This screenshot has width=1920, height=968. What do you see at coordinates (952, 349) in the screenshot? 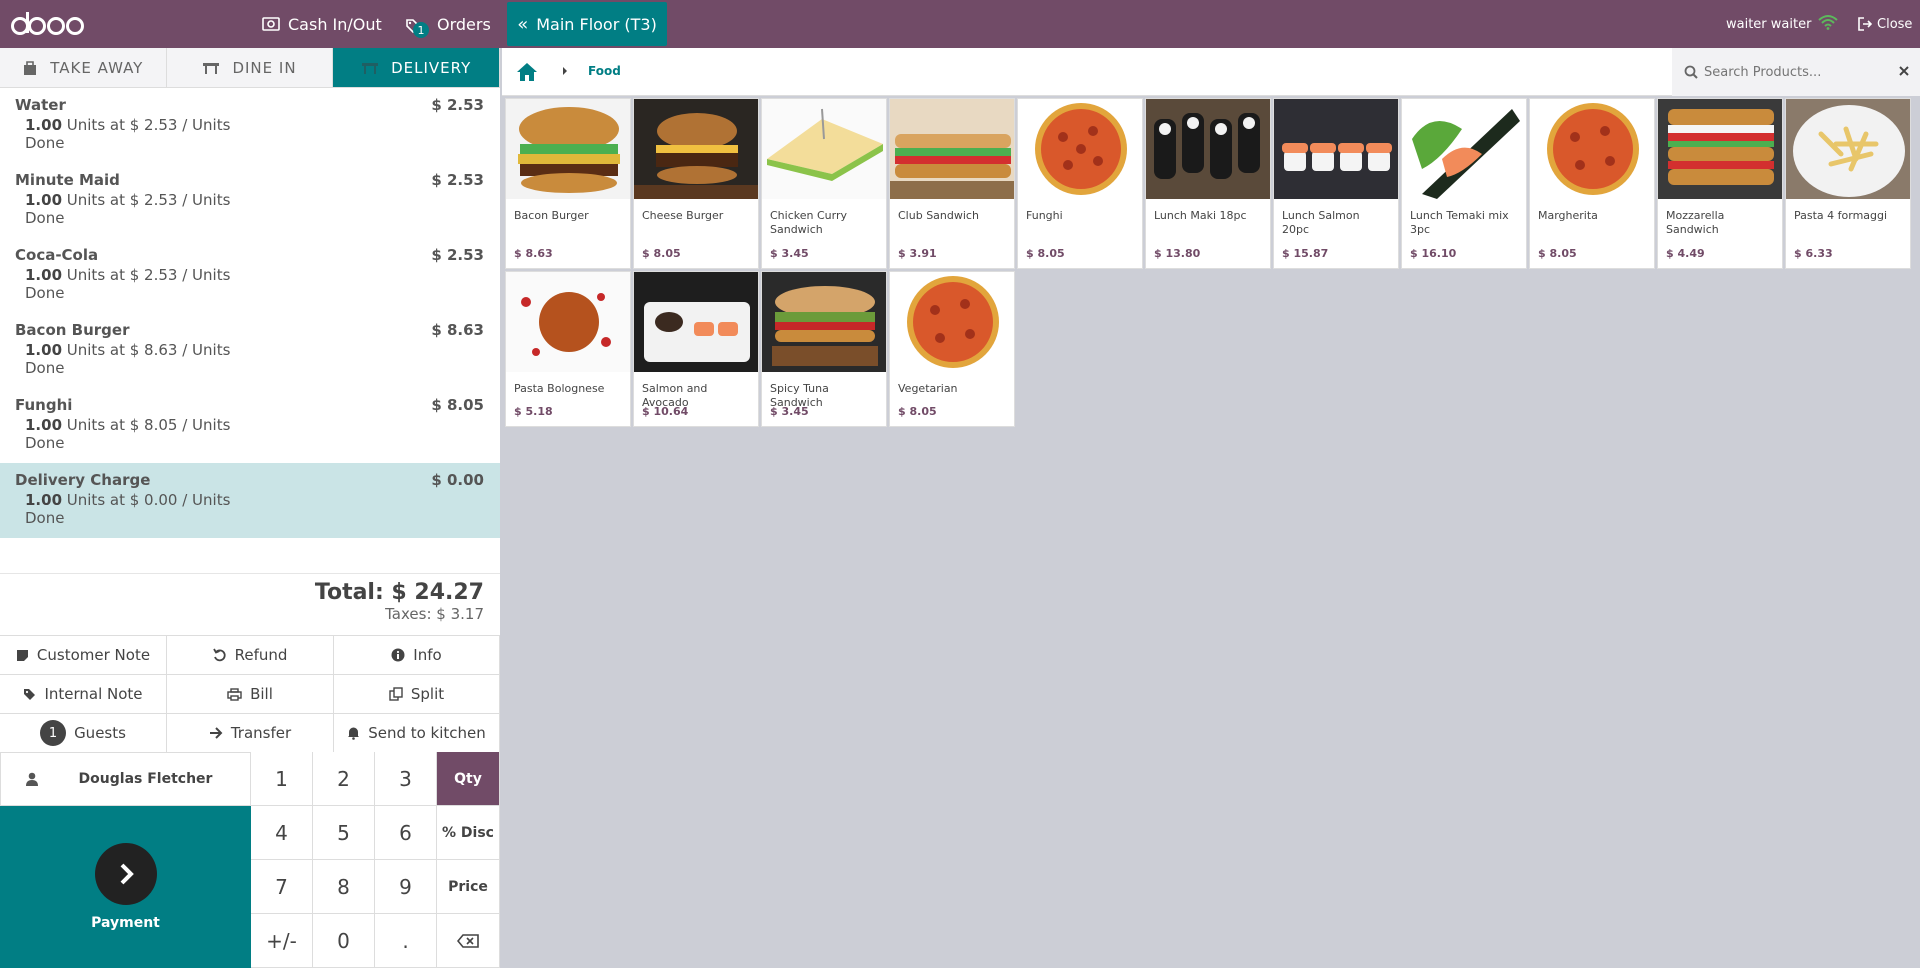
I see `product-card: Vegetarian $ 8.05` at bounding box center [952, 349].